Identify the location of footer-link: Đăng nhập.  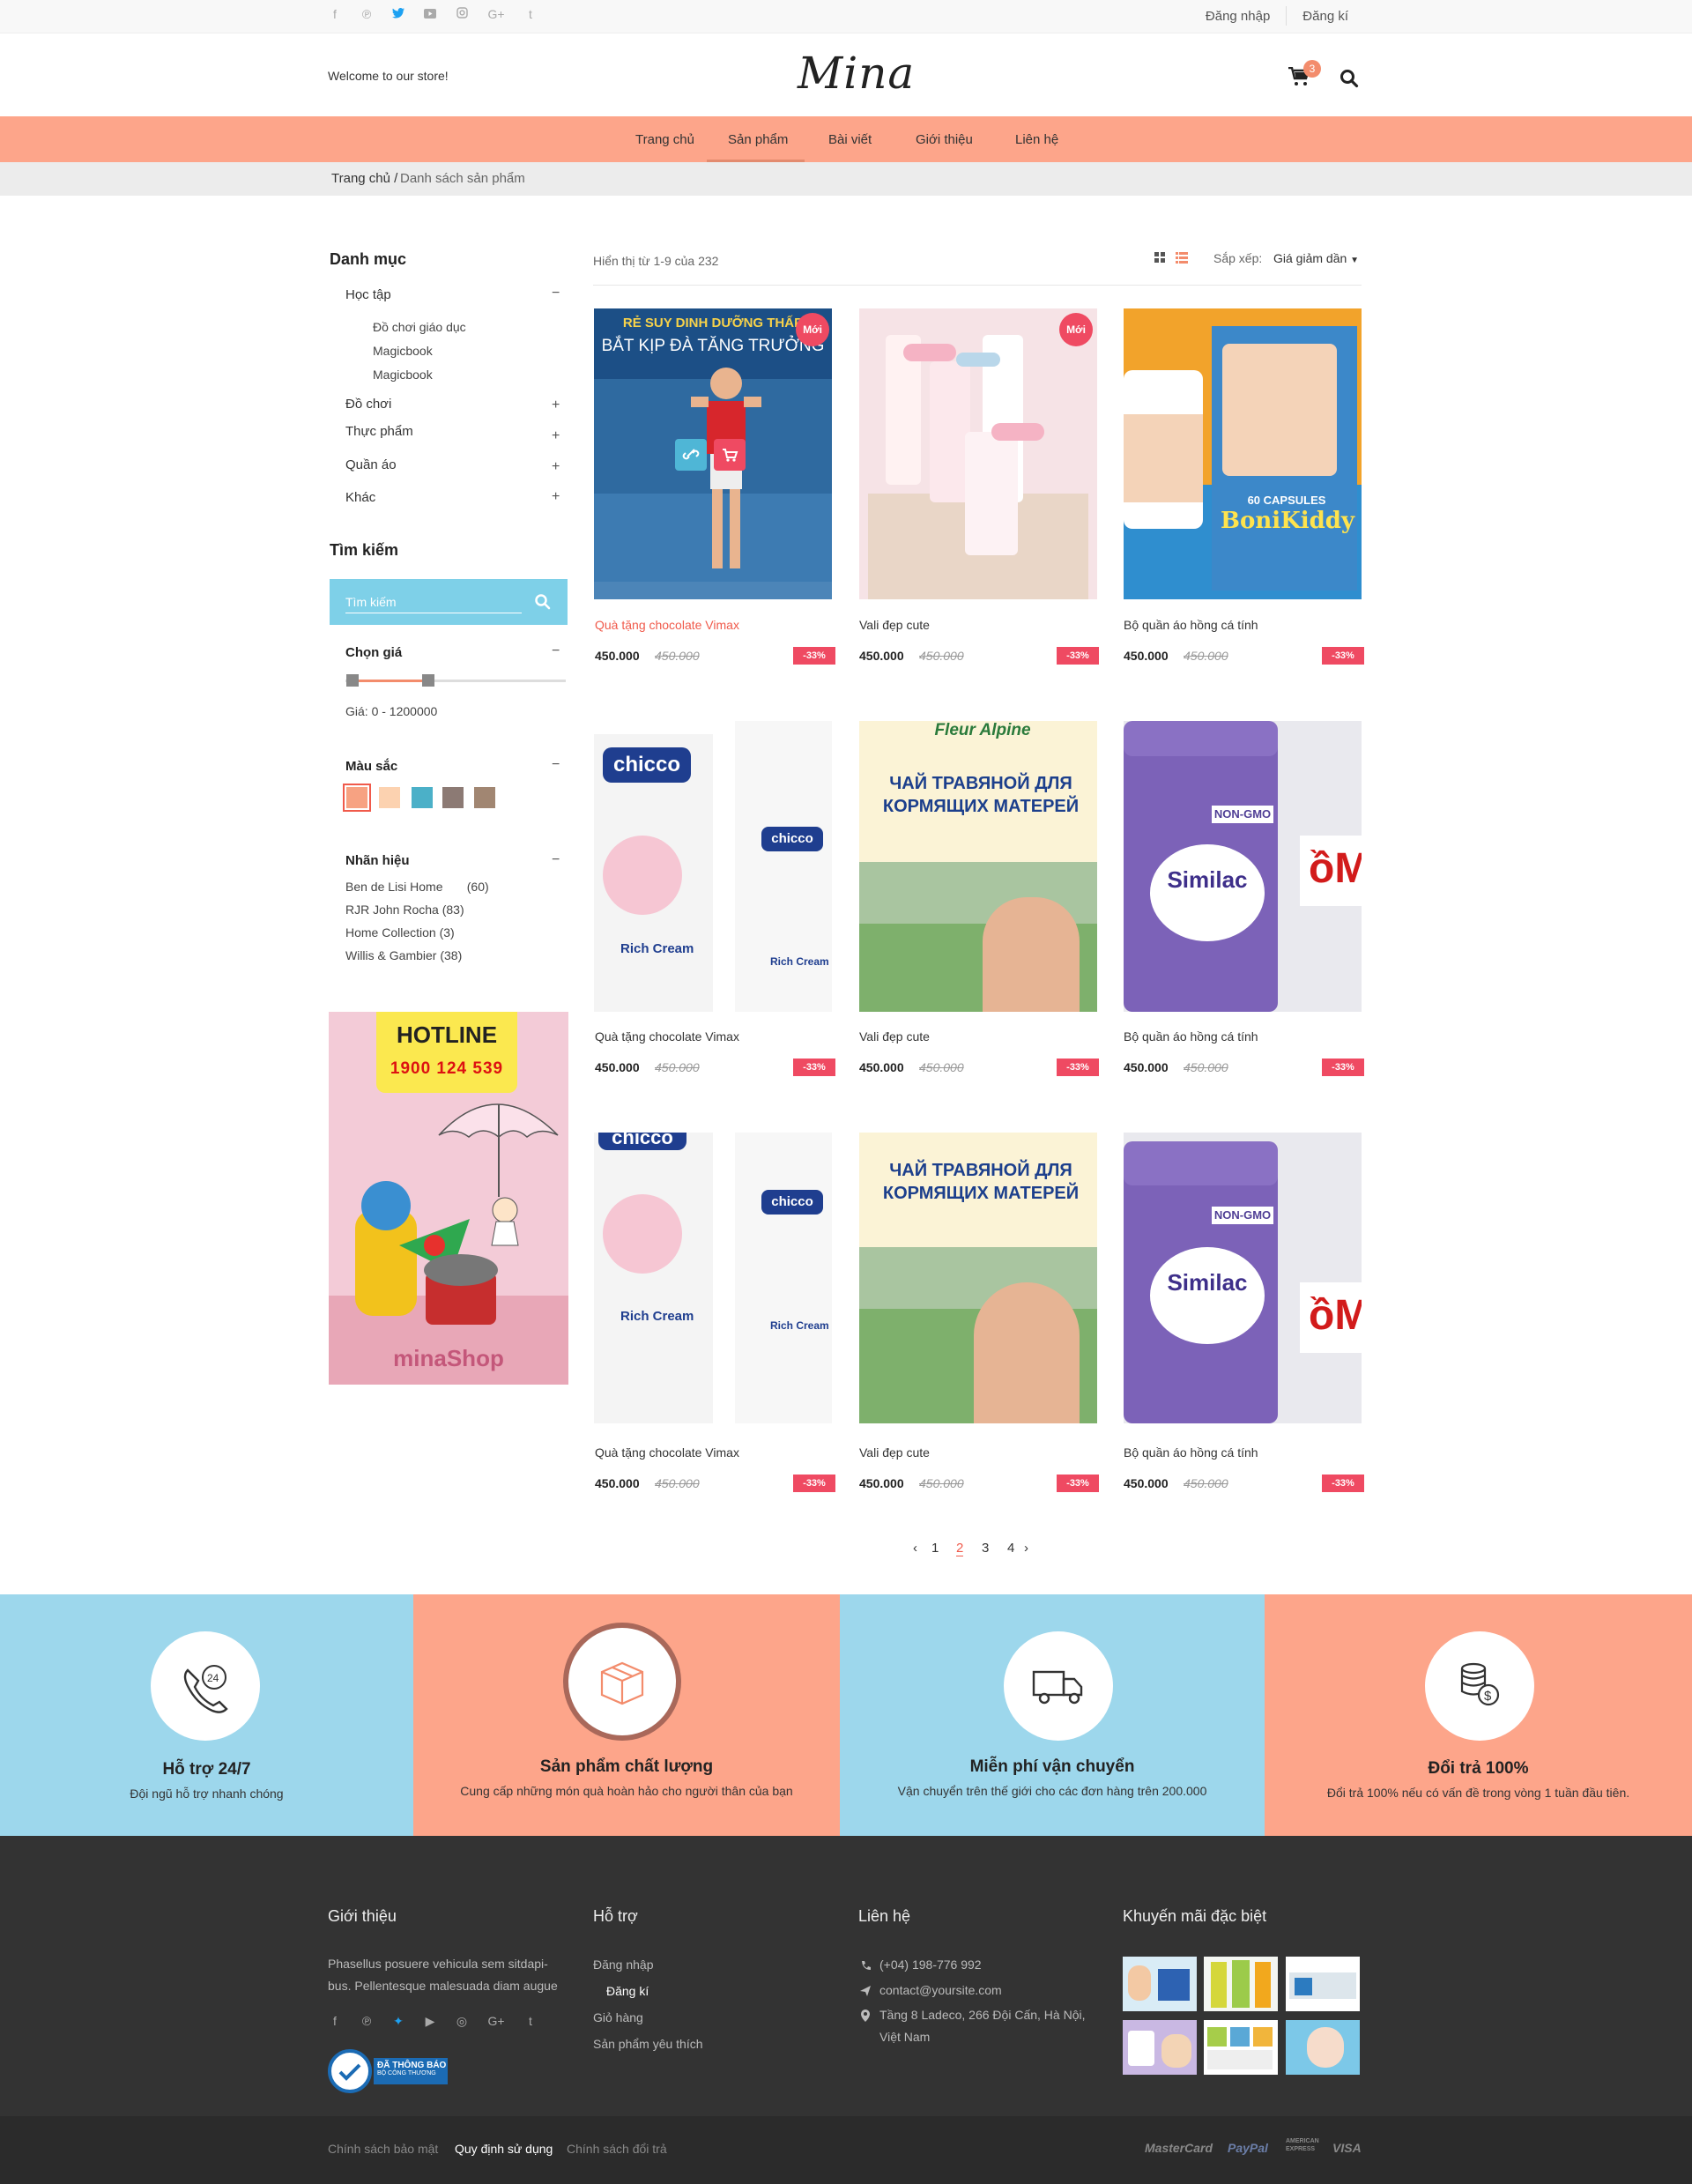
(623, 1964).